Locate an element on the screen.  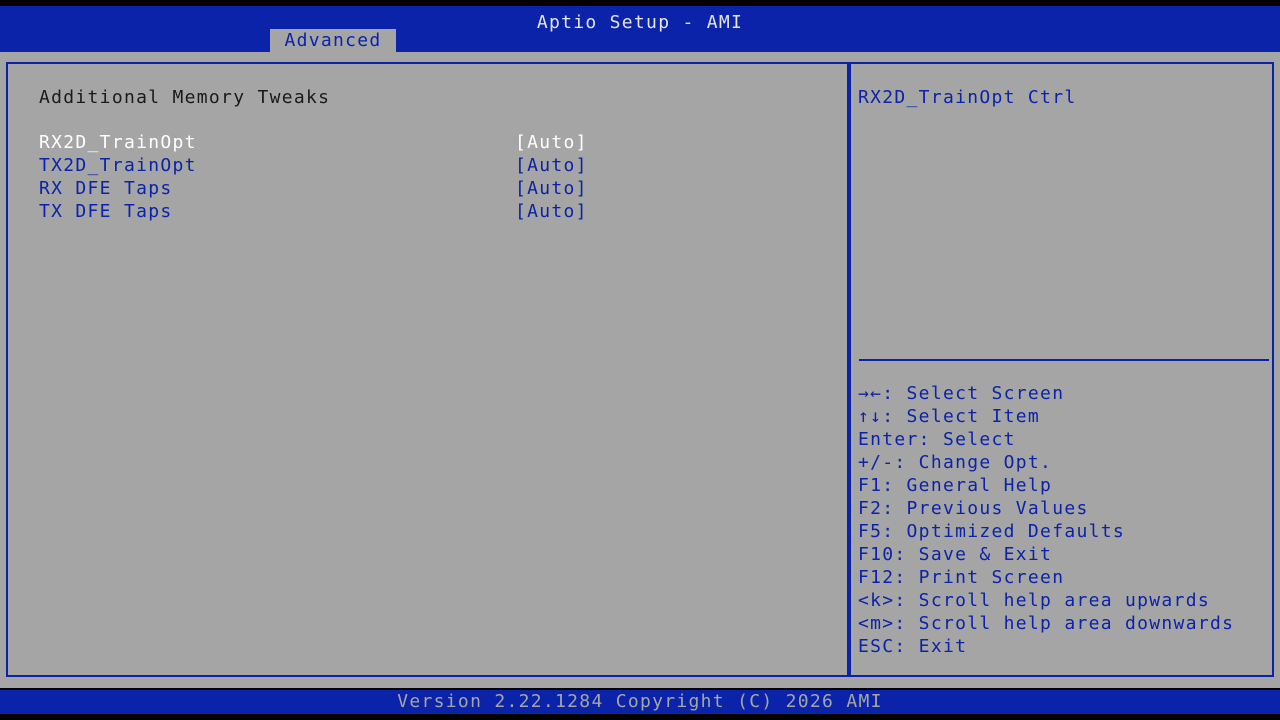
setting-value-rx-dfe-taps: [Auto] is located at coordinates (551, 188).